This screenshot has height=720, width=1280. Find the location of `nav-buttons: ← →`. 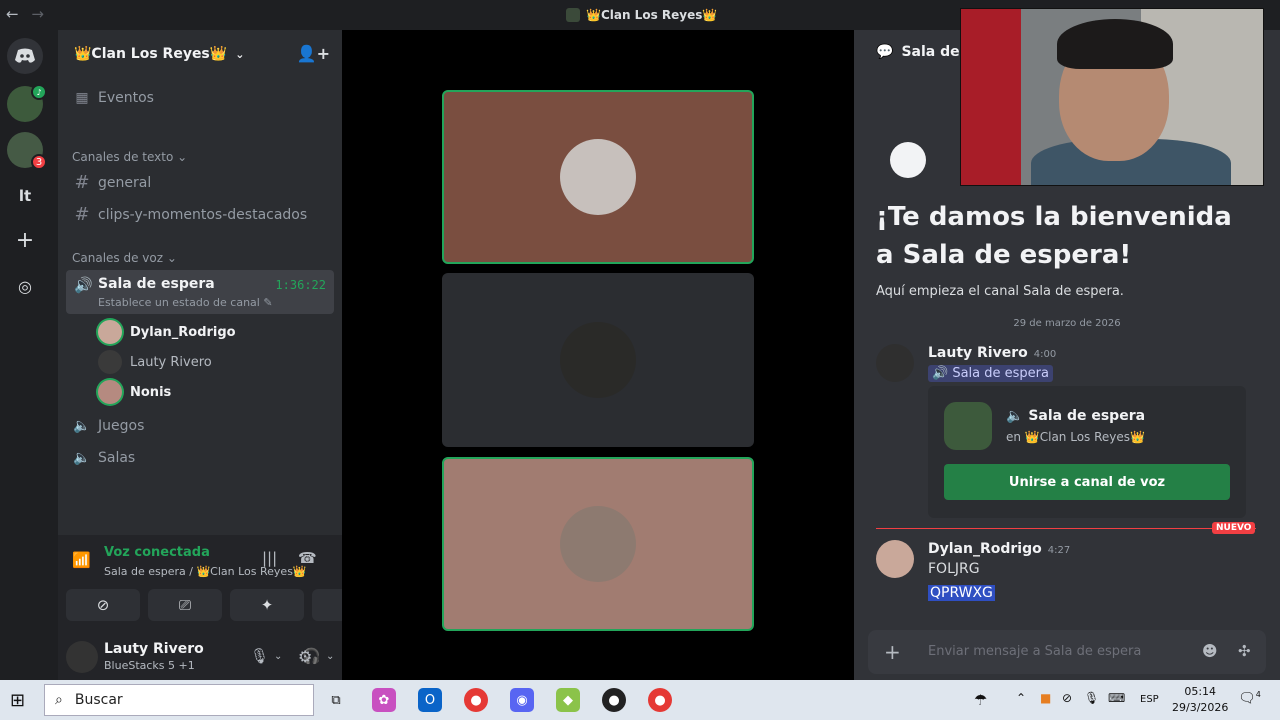

nav-buttons: ← → is located at coordinates (29, 14).